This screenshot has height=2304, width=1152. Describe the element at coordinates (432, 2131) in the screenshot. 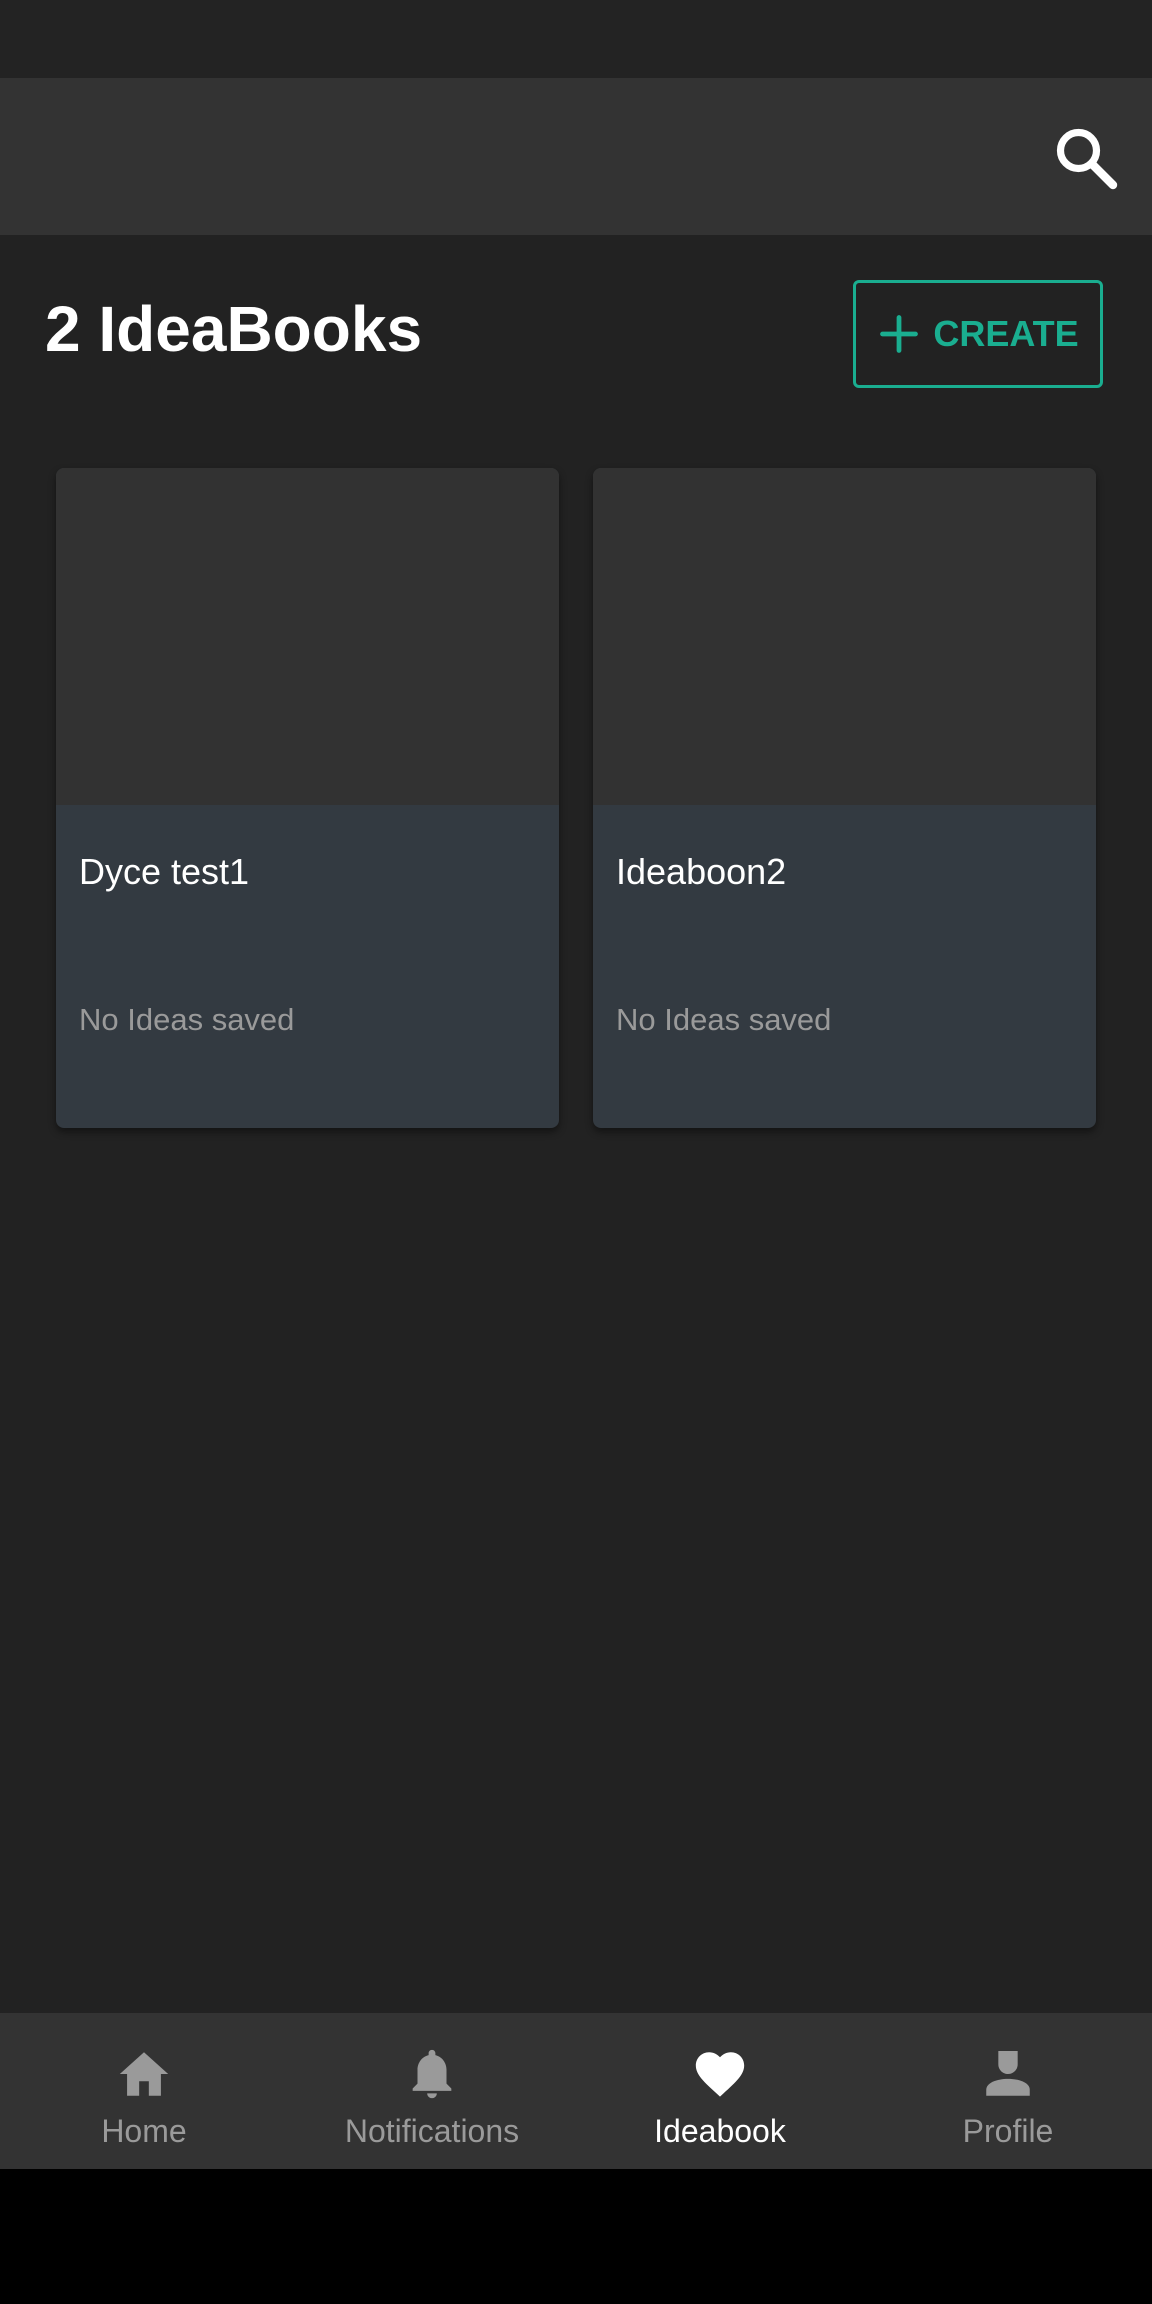

I see `nav-label: Notifications` at that location.